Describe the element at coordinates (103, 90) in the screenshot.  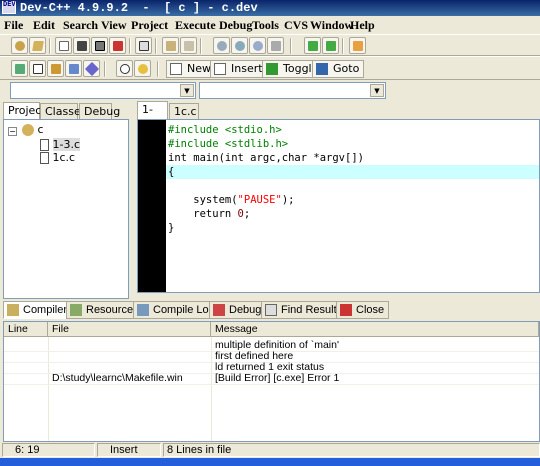
I see `class-combo: ▼` at that location.